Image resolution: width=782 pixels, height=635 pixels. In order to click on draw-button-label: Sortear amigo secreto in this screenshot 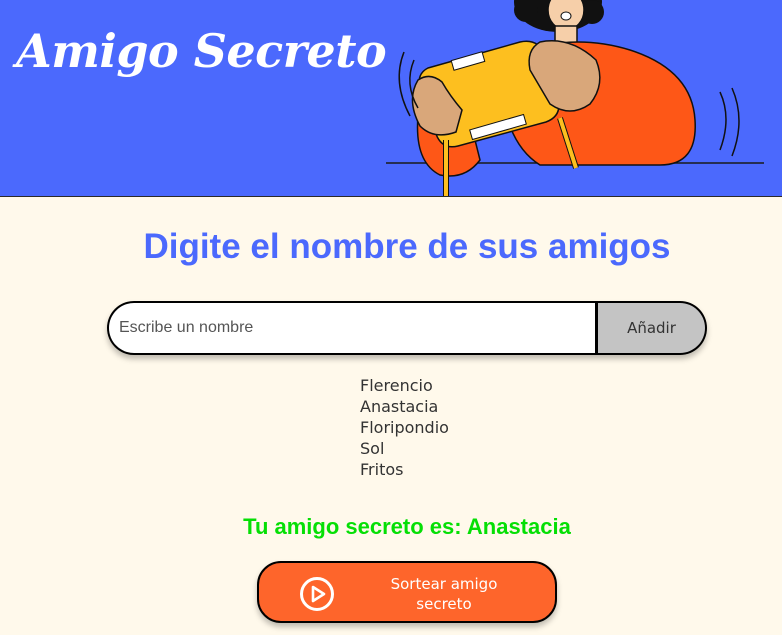, I will do `click(444, 594)`.